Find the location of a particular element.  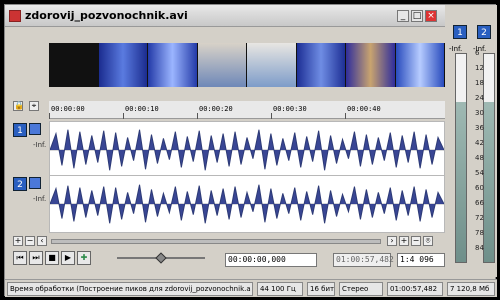

scale-tick: 12 is located at coordinates (479, 68).